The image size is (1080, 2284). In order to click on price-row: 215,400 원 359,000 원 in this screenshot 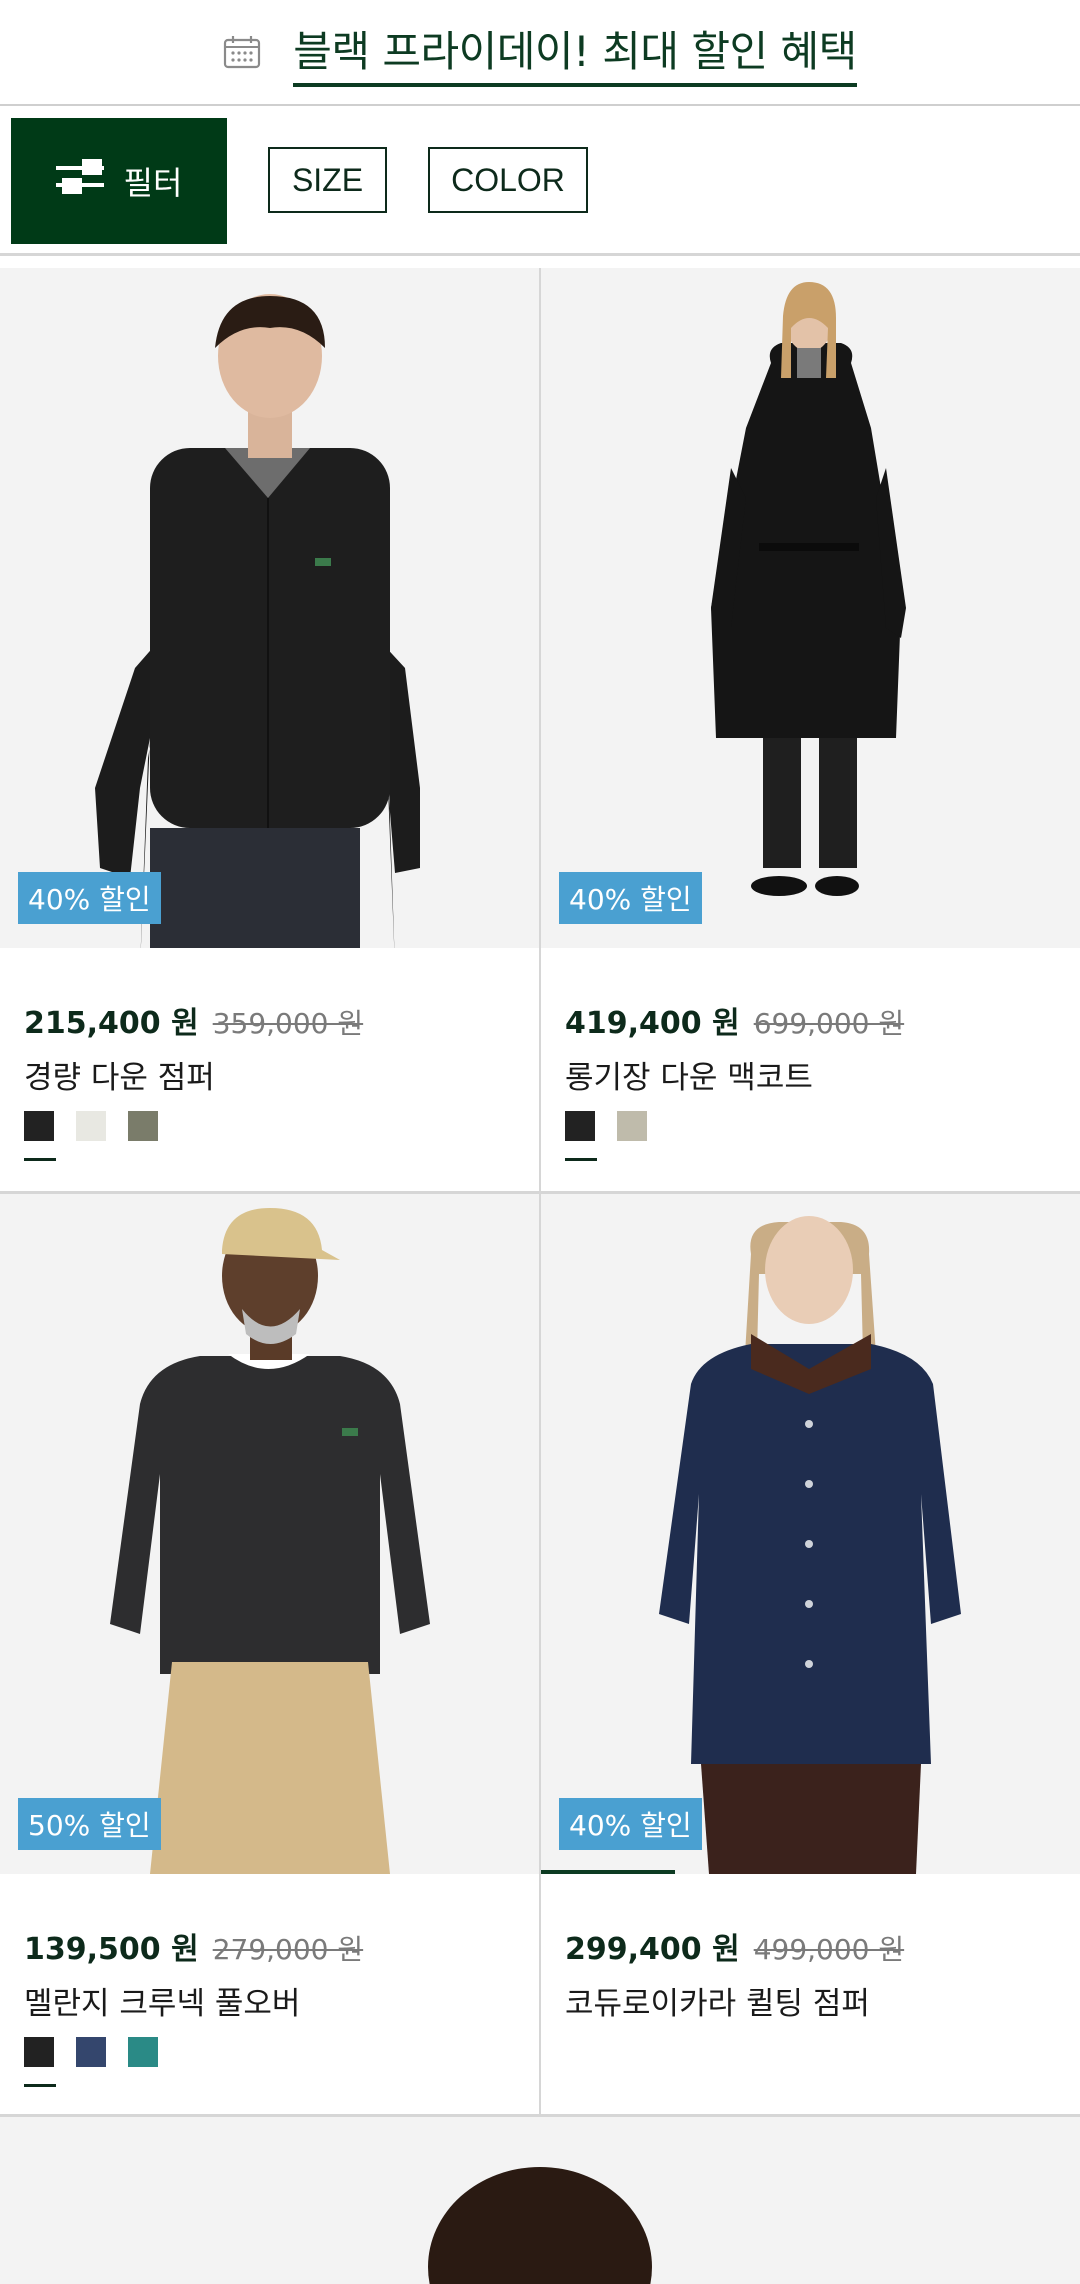, I will do `click(193, 1020)`.